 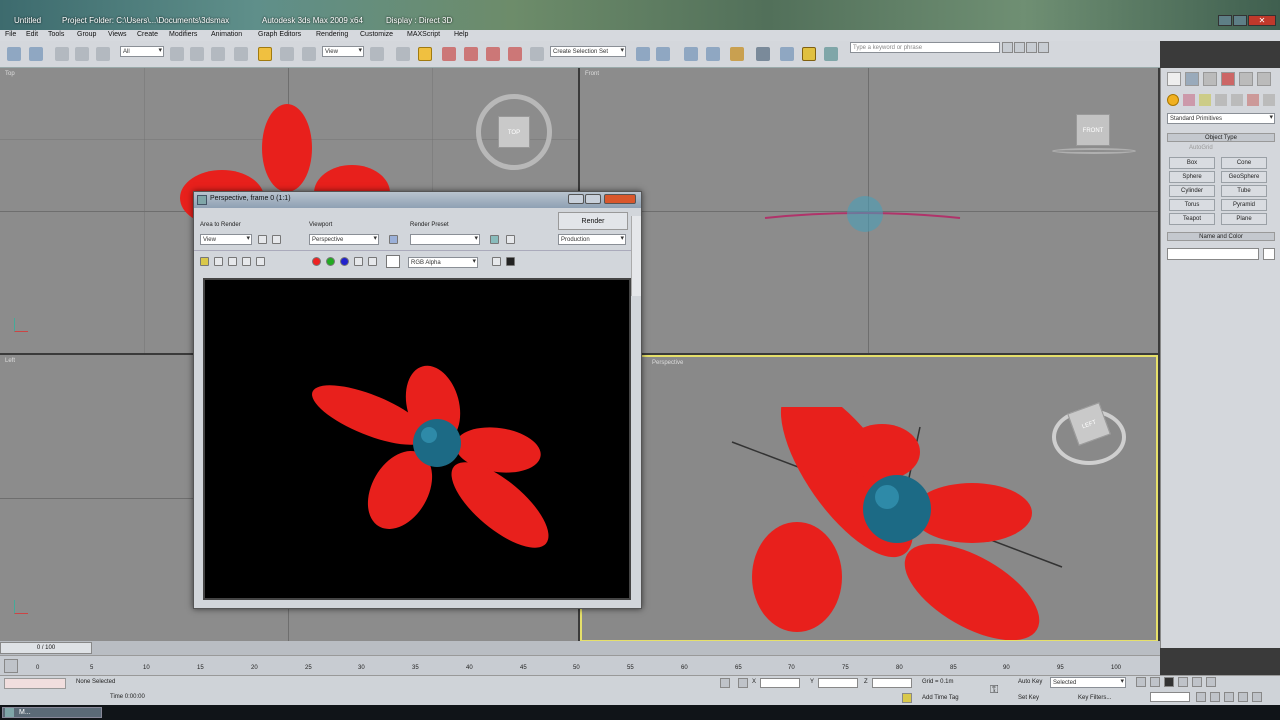 I want to click on menu-customize: Customize, so click(x=376, y=34).